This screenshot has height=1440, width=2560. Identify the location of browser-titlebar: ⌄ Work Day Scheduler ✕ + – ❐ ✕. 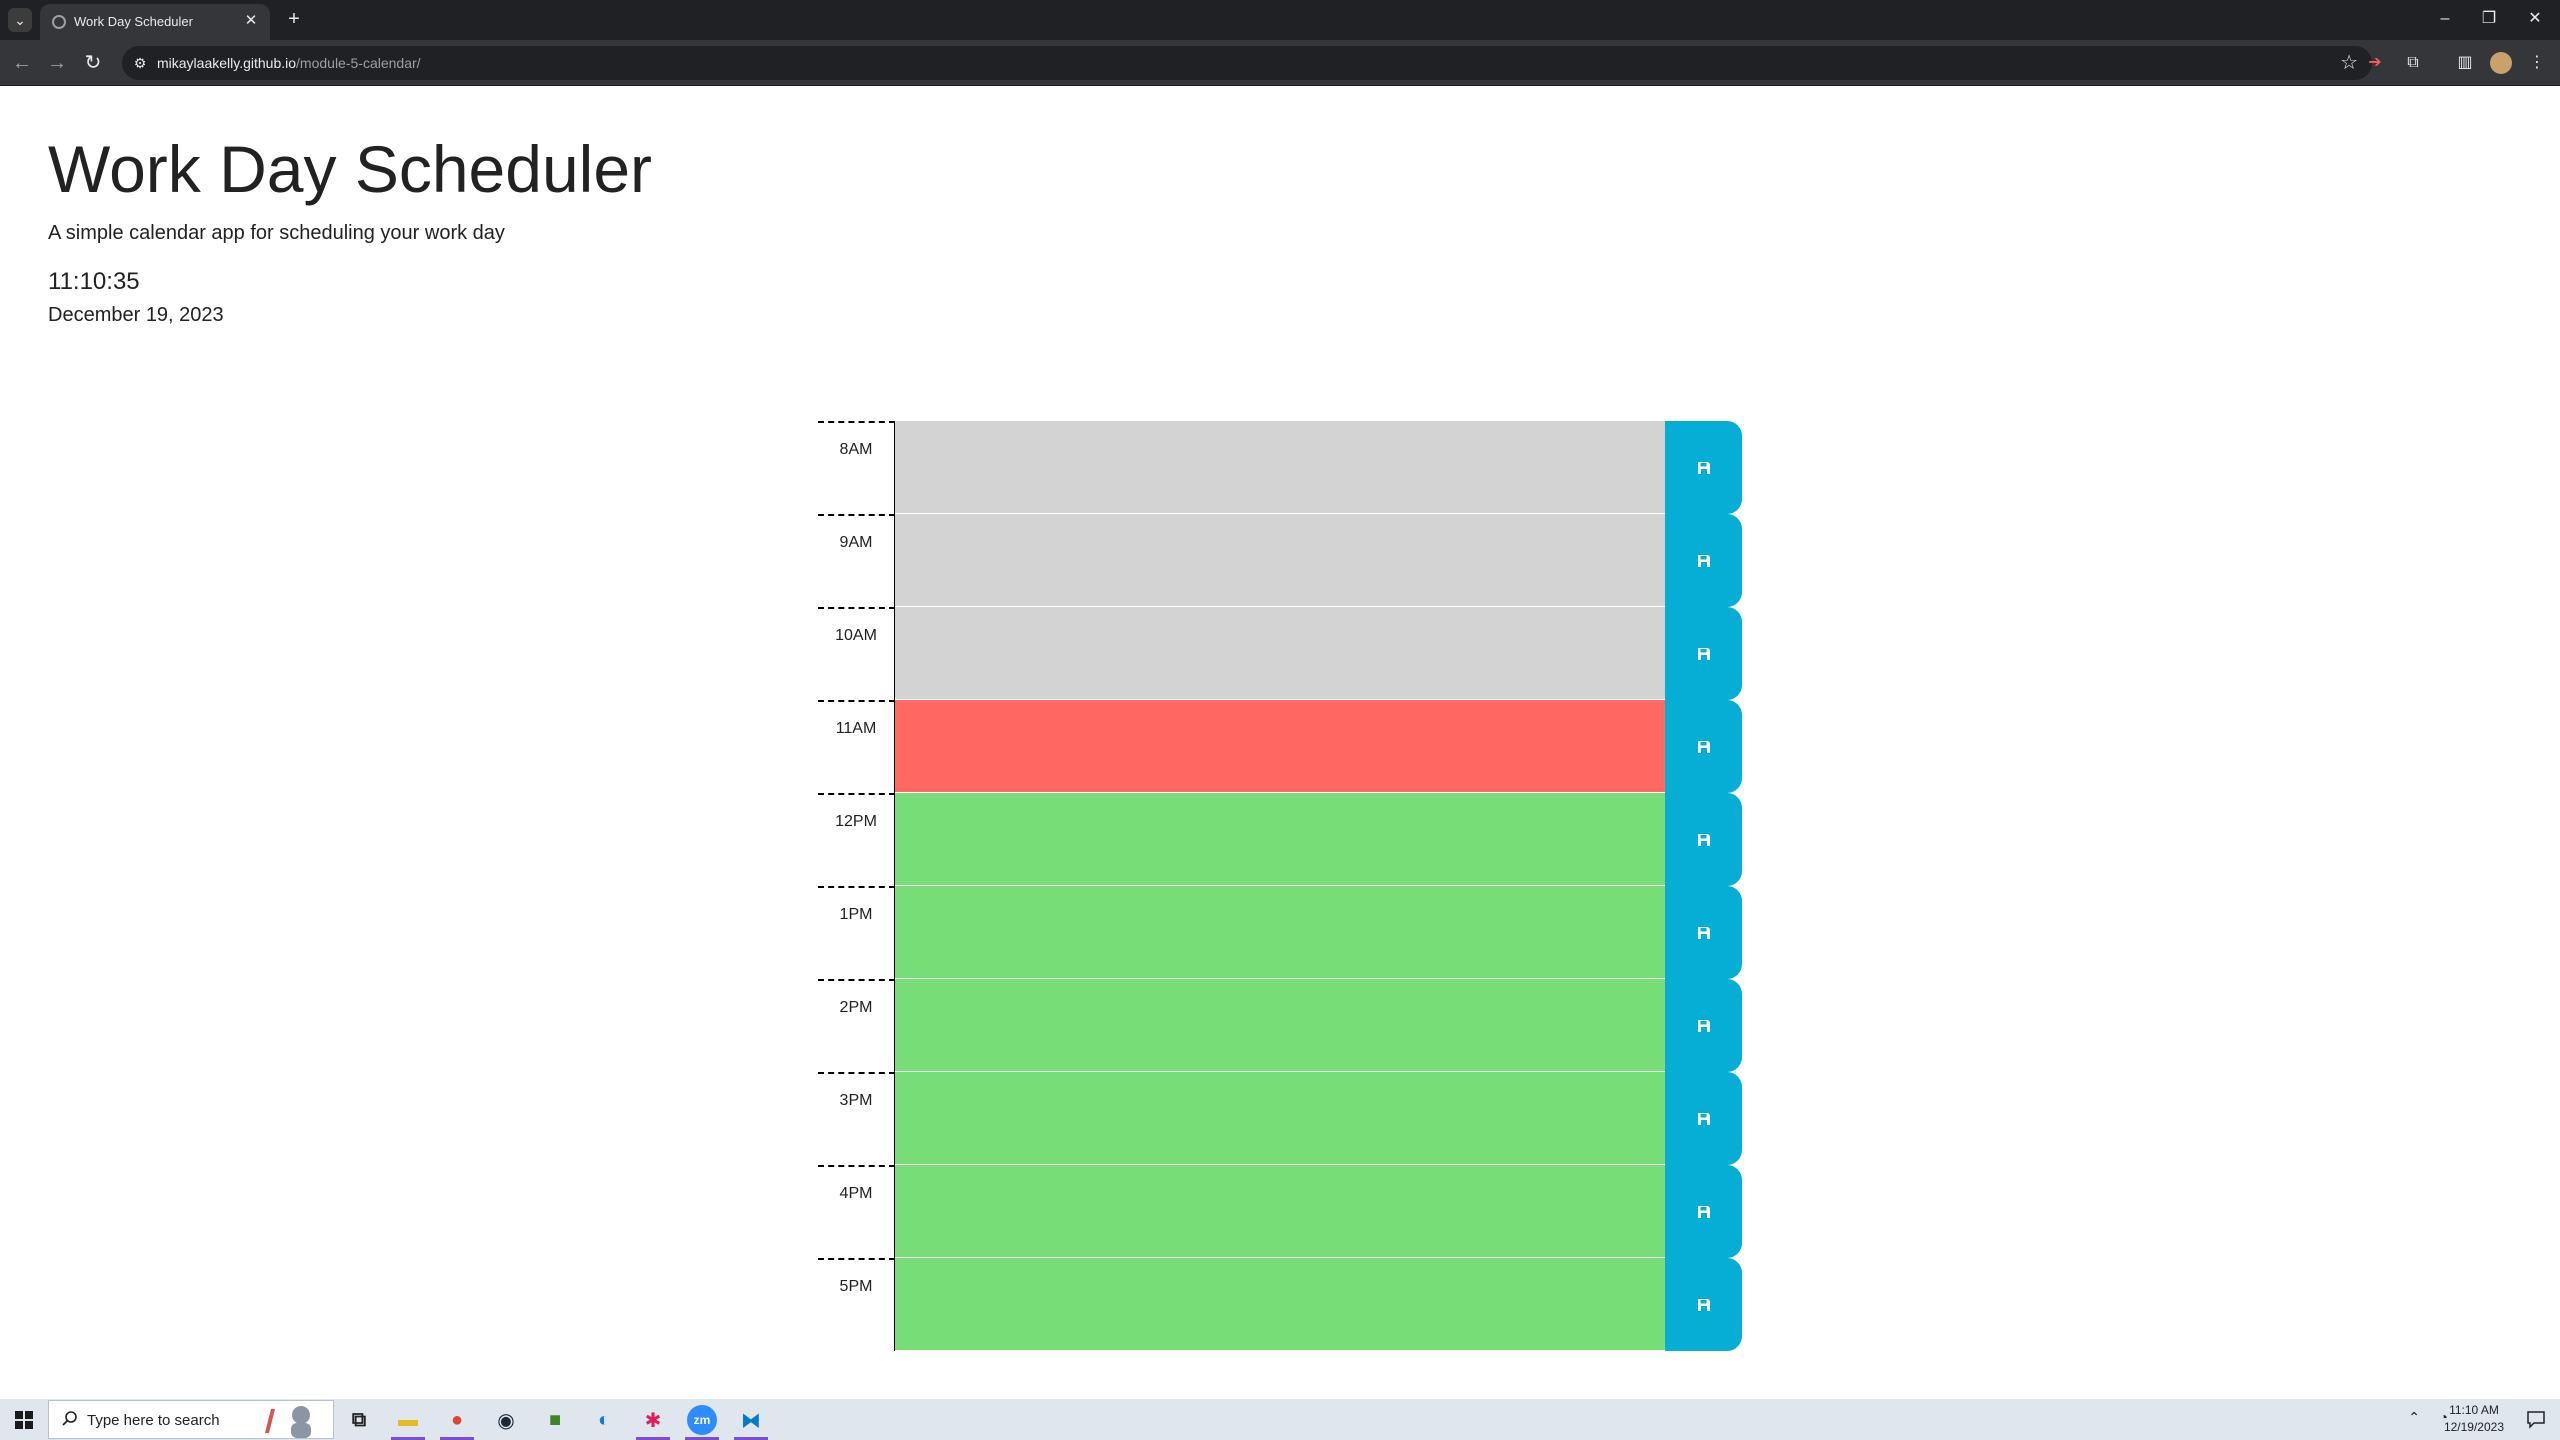
(1280, 20).